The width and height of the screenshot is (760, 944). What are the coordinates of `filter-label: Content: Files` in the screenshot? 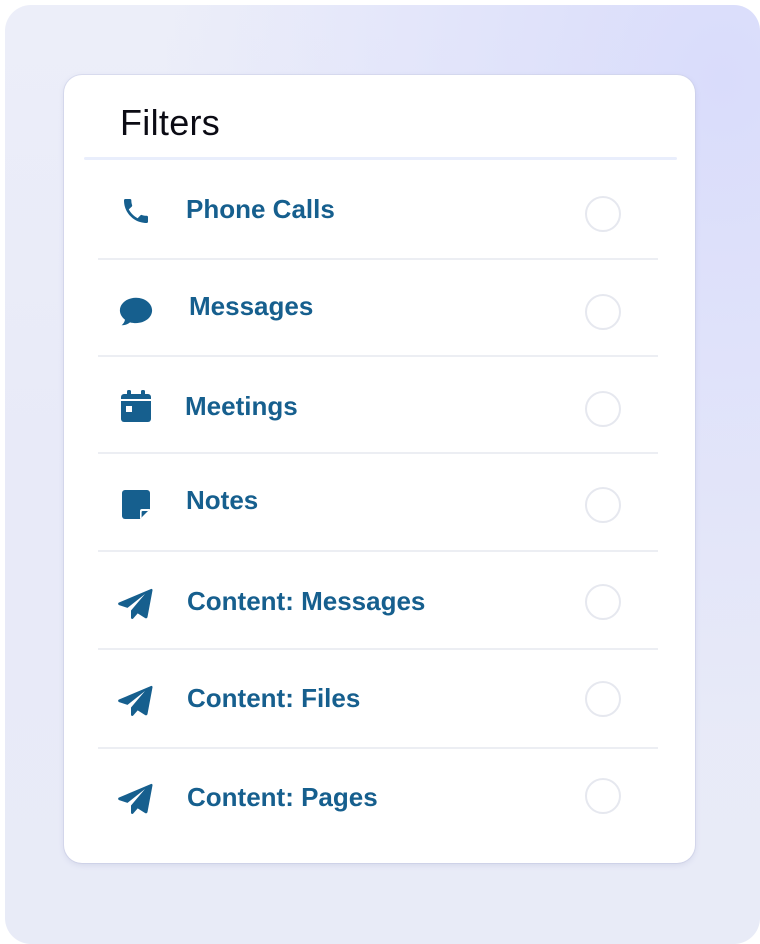 It's located at (274, 698).